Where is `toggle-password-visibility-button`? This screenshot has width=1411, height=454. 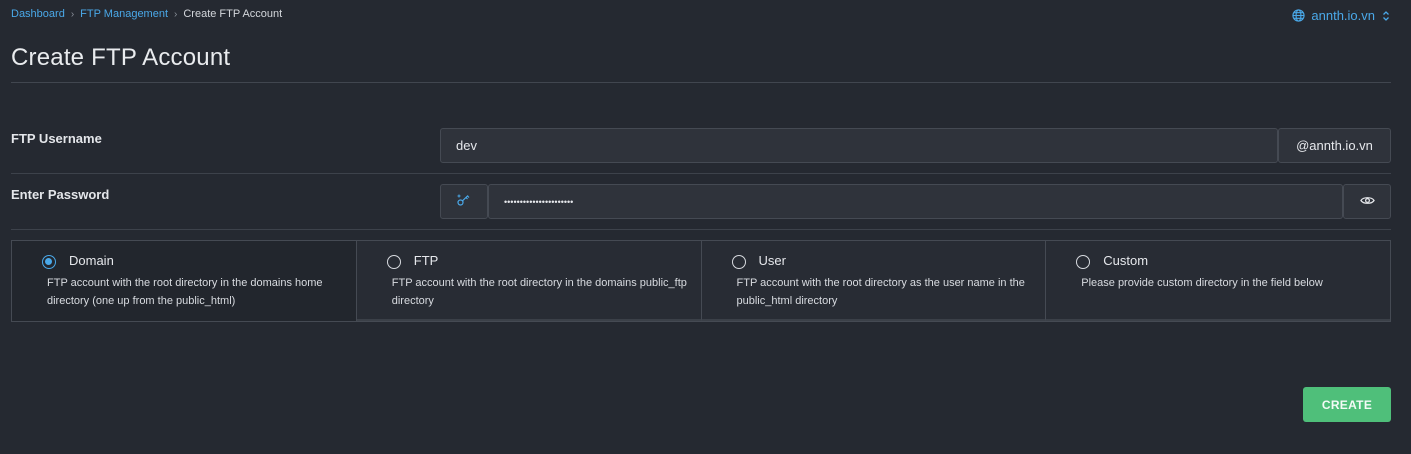 toggle-password-visibility-button is located at coordinates (1367, 201).